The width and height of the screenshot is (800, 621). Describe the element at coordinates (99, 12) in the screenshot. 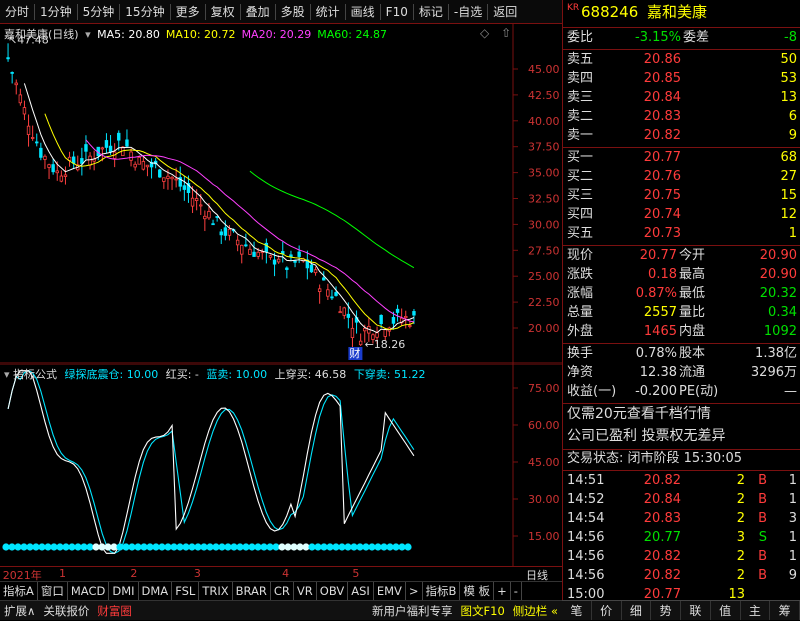

I see `toolbar-item: 5分钟` at that location.